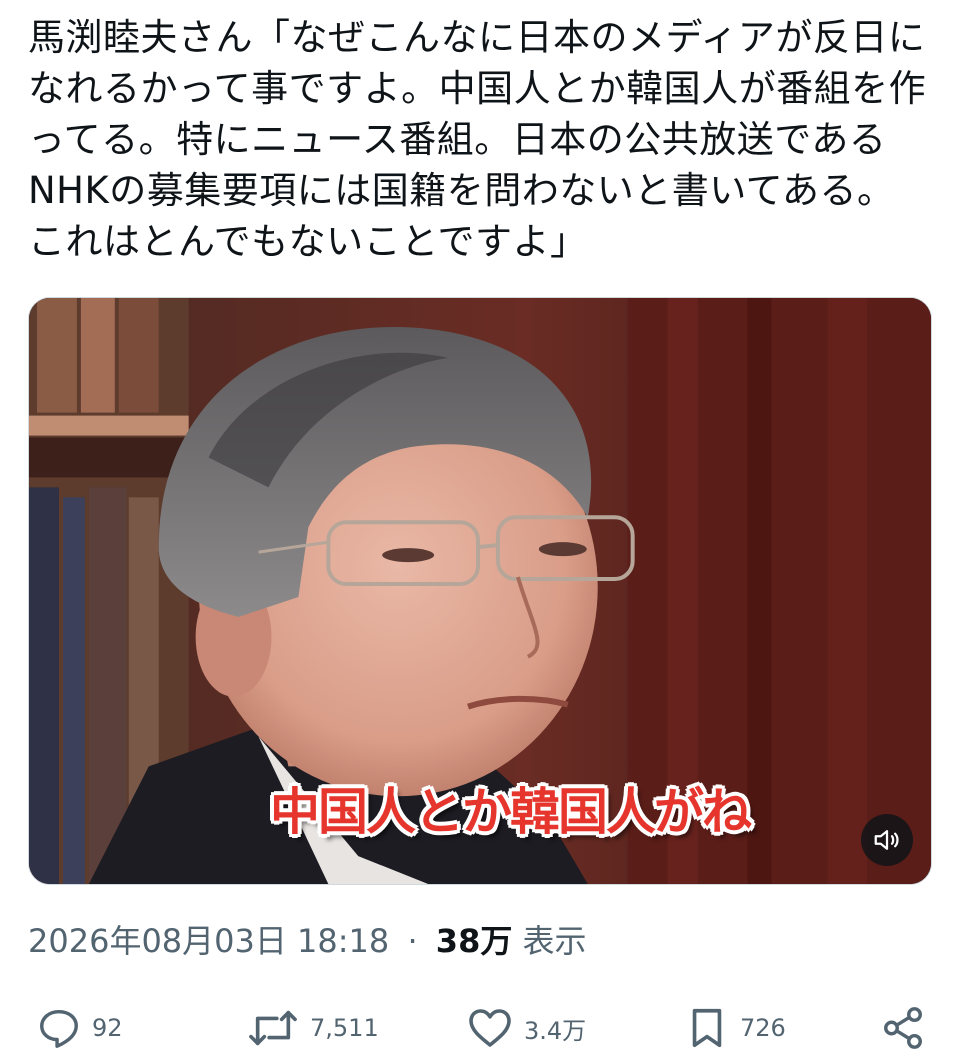 Image resolution: width=960 pixels, height=1054 pixels. What do you see at coordinates (735, 1028) in the screenshot?
I see `bookmark-button: 726` at bounding box center [735, 1028].